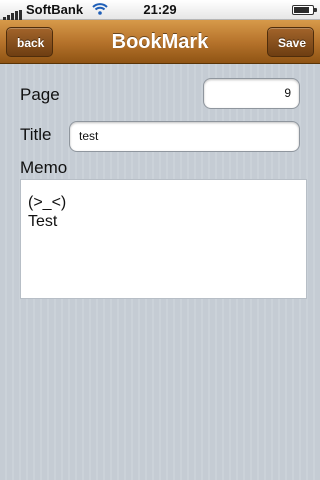 This screenshot has width=320, height=480. Describe the element at coordinates (29, 42) in the screenshot. I see `back-button: back` at that location.